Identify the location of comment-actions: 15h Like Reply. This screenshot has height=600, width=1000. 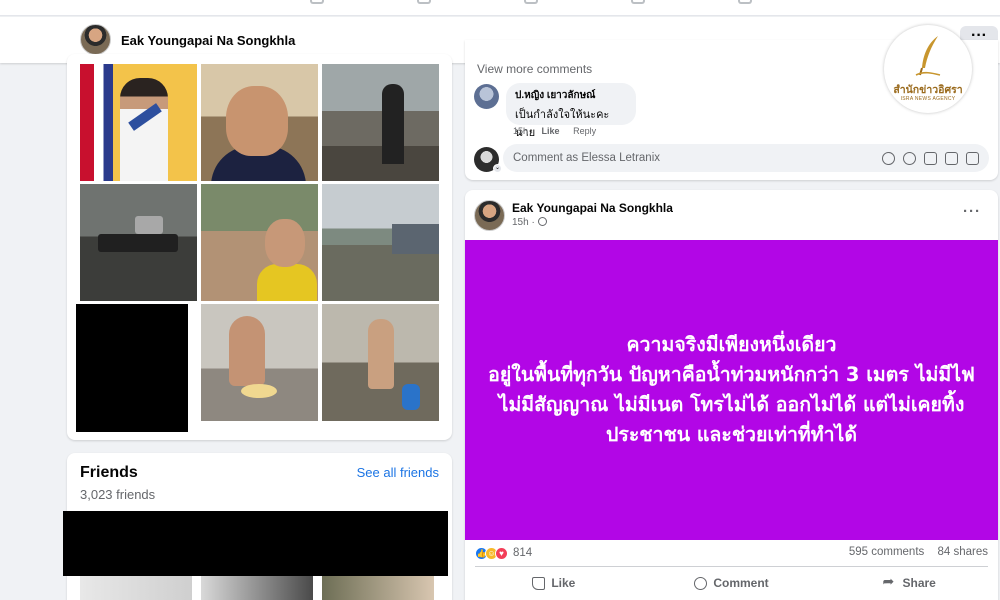
(560, 131).